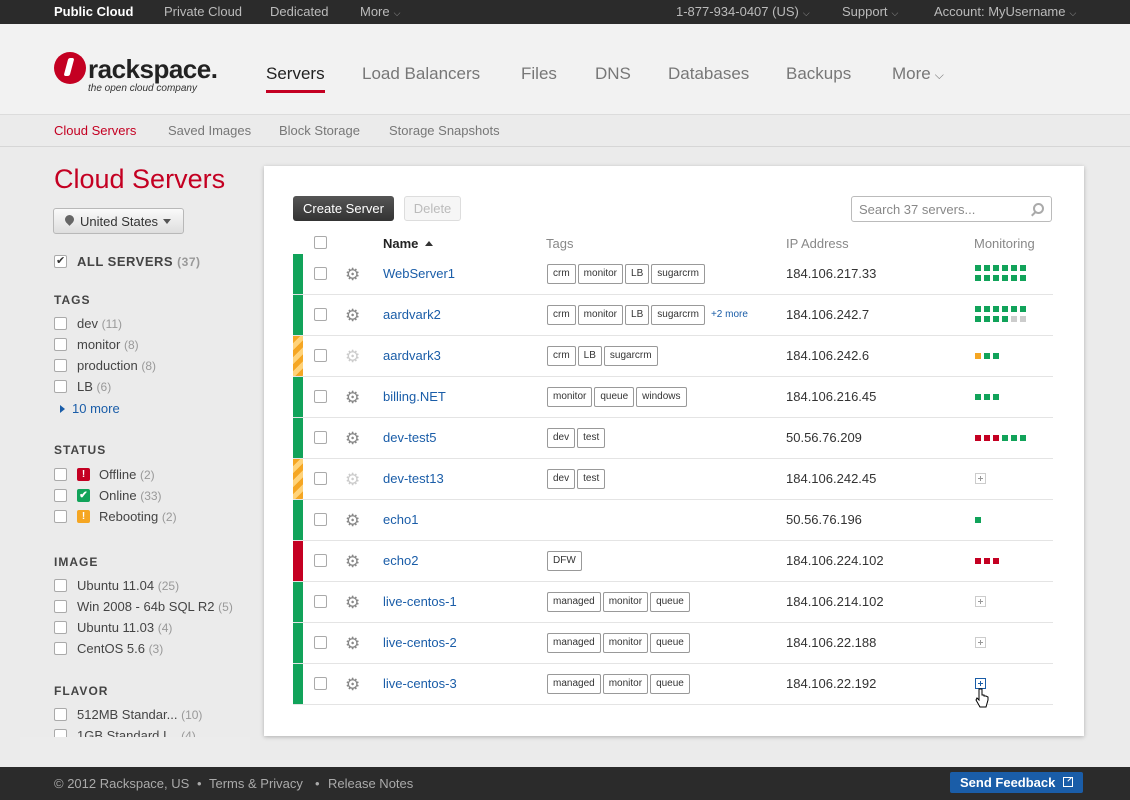 The height and width of the screenshot is (800, 1130). What do you see at coordinates (1016, 782) in the screenshot?
I see `send-feedback-button: Send Feedback` at bounding box center [1016, 782].